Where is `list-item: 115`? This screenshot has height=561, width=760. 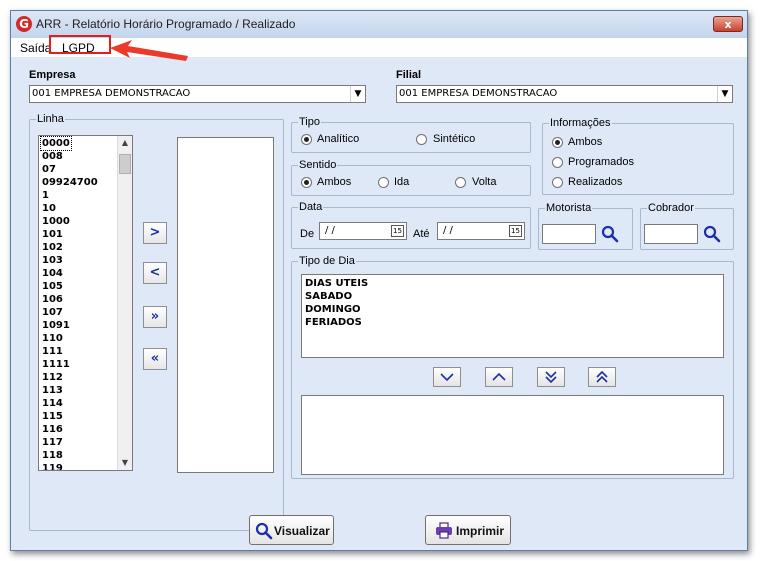 list-item: 115 is located at coordinates (52, 416).